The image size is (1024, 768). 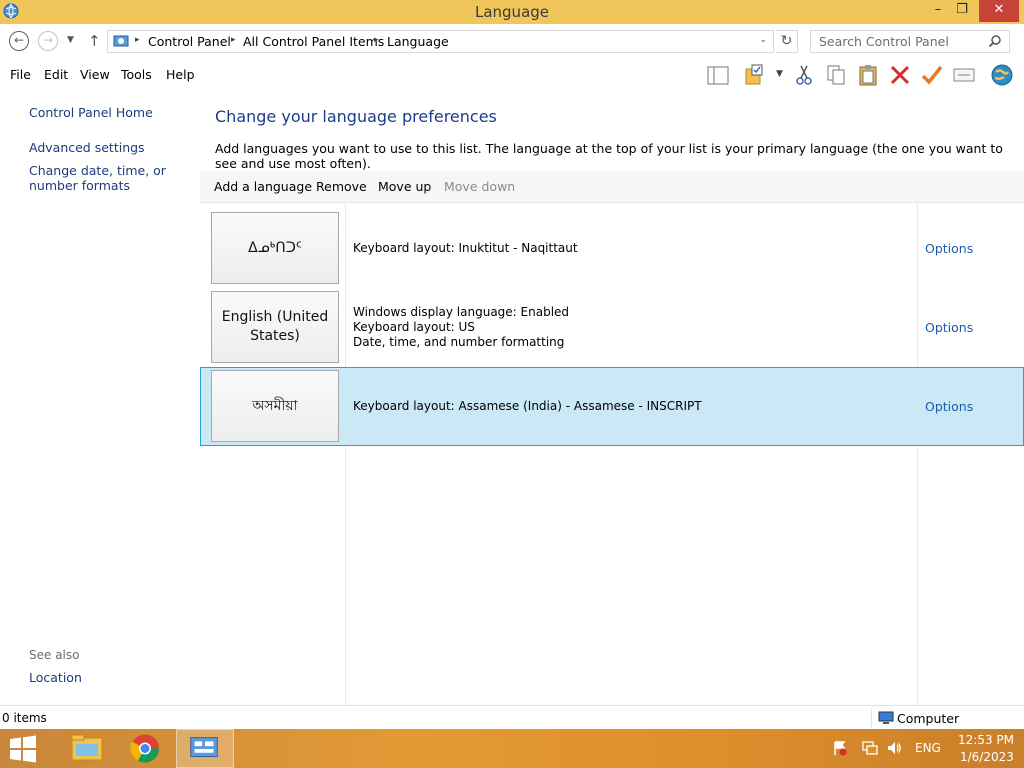 I want to click on address-dropdown-icon: ⌄, so click(x=763, y=40).